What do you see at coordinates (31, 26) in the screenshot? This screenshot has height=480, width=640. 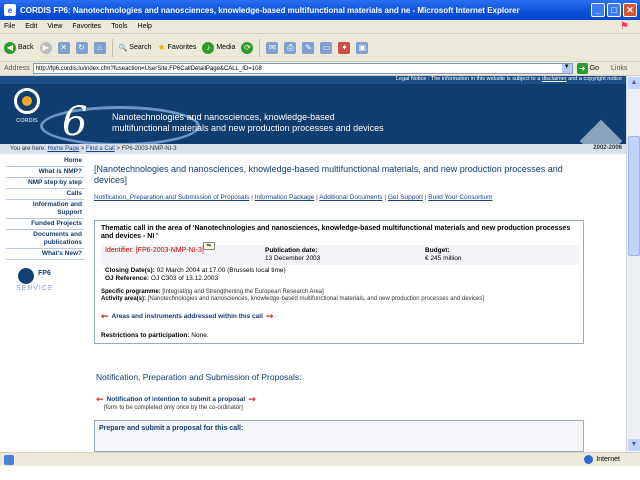 I see `menu-edit: Edit` at bounding box center [31, 26].